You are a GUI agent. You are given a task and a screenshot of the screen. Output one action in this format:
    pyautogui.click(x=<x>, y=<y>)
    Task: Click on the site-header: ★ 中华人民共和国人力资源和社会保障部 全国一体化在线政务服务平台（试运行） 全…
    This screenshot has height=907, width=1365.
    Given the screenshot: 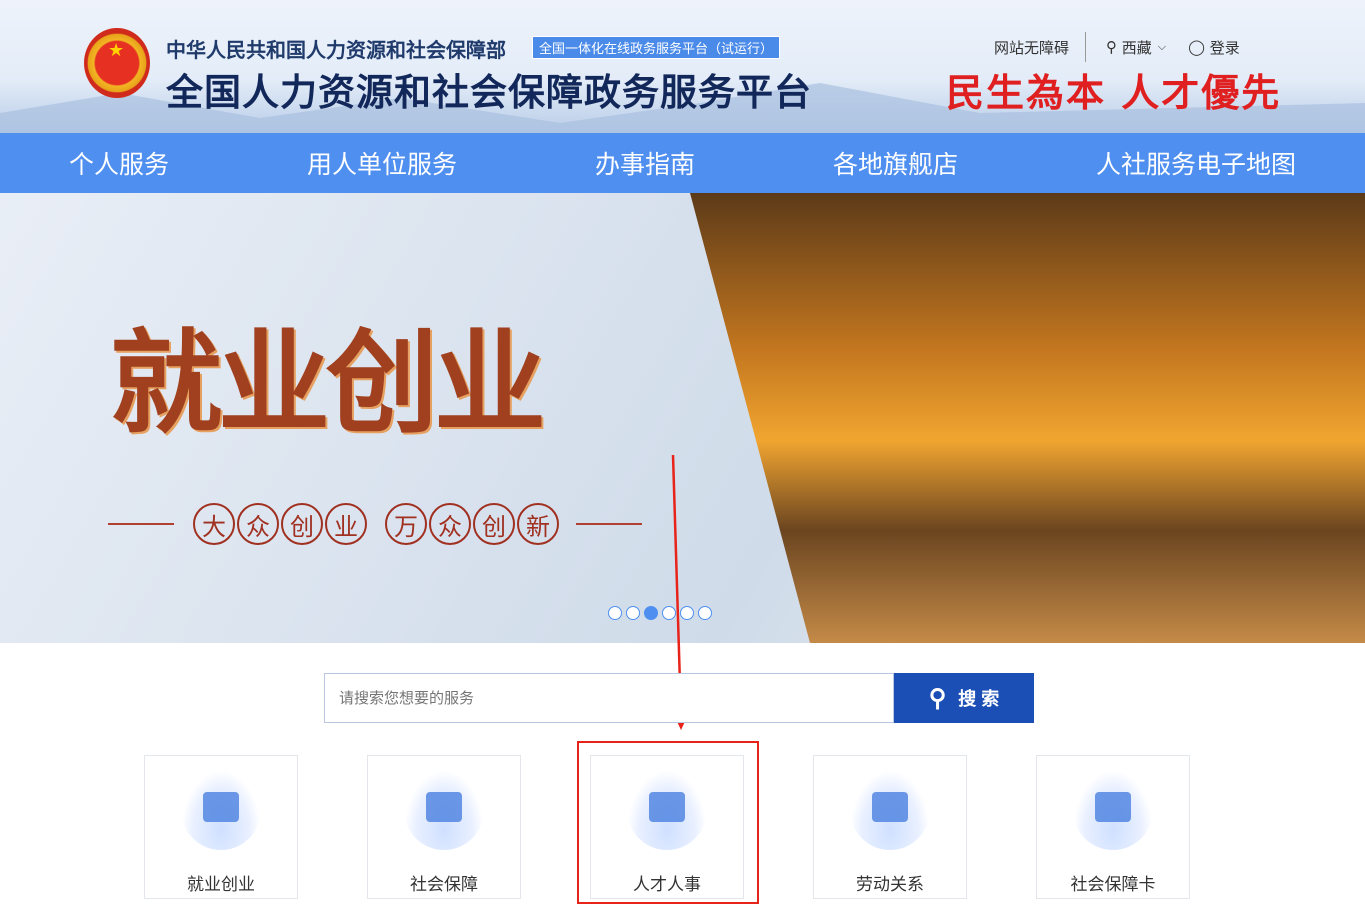 What is the action you would take?
    pyautogui.click(x=682, y=66)
    